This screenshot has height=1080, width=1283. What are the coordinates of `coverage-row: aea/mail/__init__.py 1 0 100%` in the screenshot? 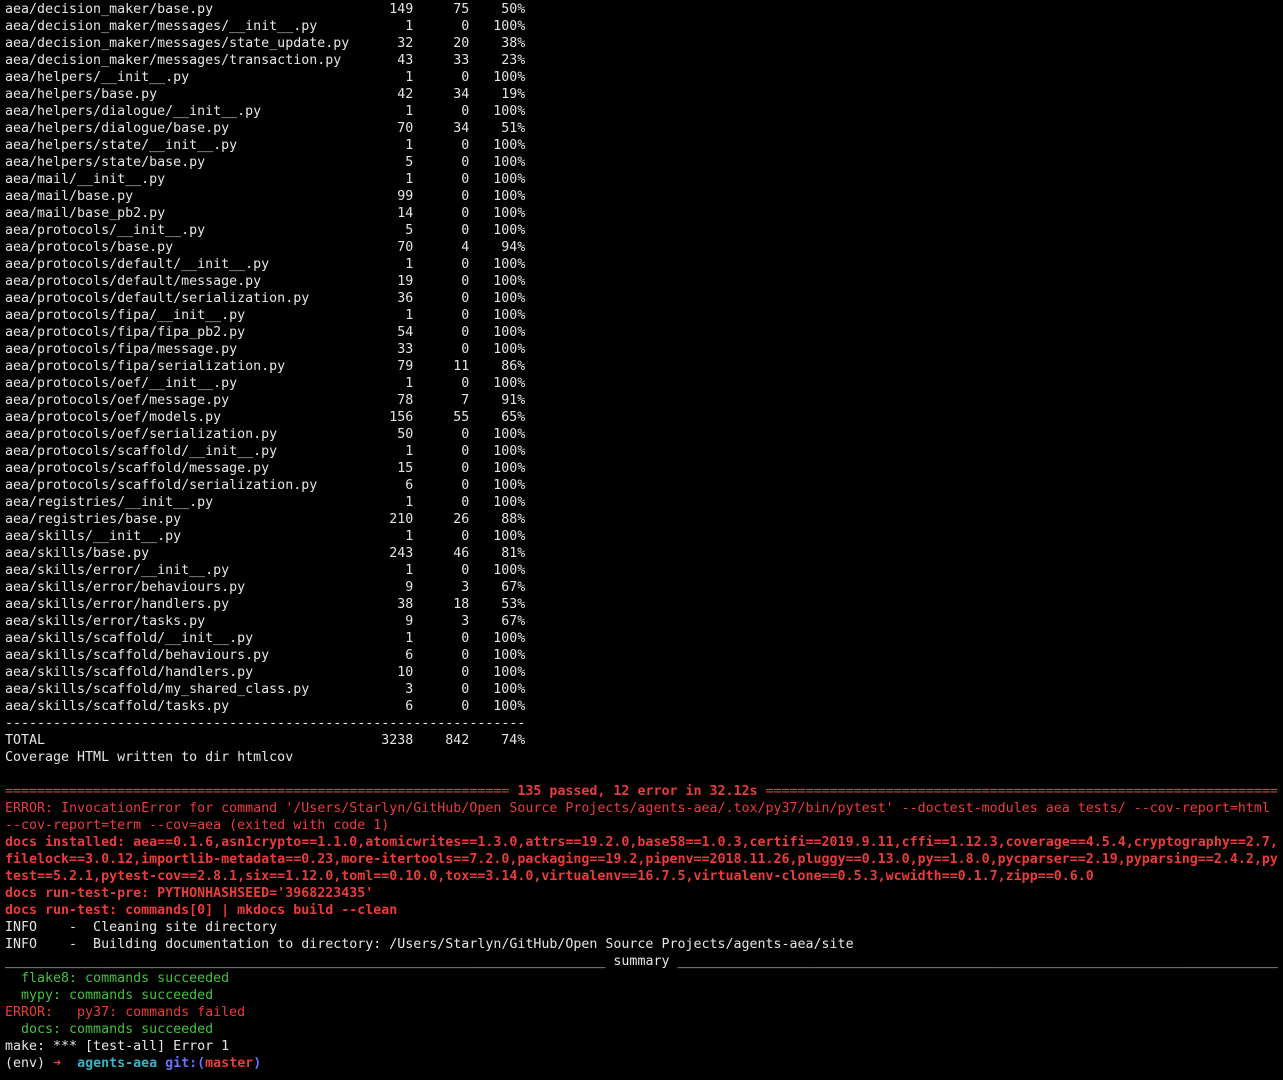 It's located at (644, 179).